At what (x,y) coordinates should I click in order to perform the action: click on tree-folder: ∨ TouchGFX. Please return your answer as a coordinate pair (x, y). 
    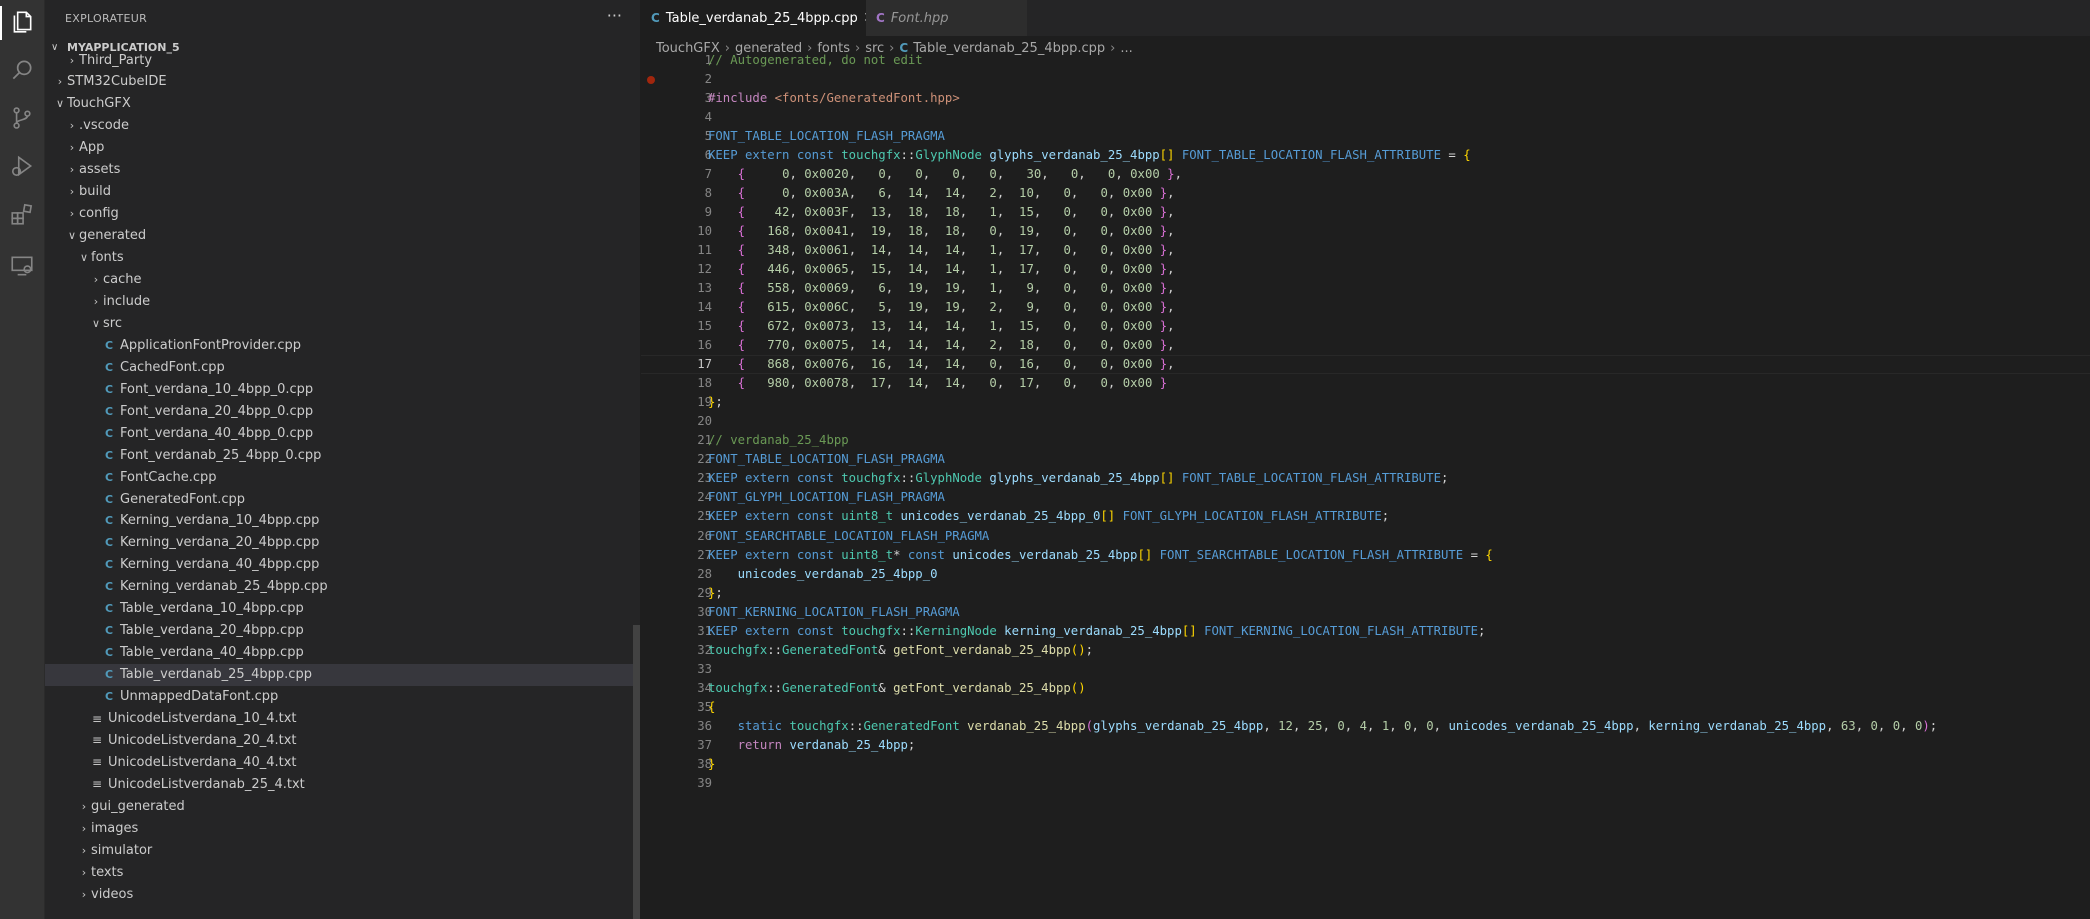
    Looking at the image, I should click on (342, 104).